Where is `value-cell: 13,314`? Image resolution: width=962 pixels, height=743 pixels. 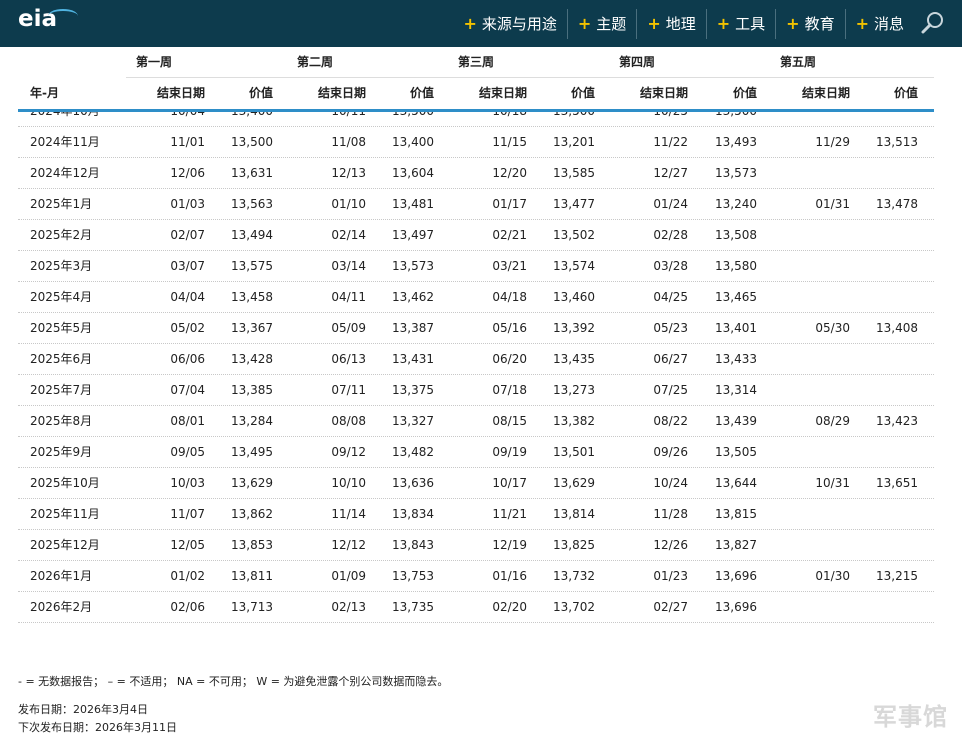
value-cell: 13,314 is located at coordinates (736, 390).